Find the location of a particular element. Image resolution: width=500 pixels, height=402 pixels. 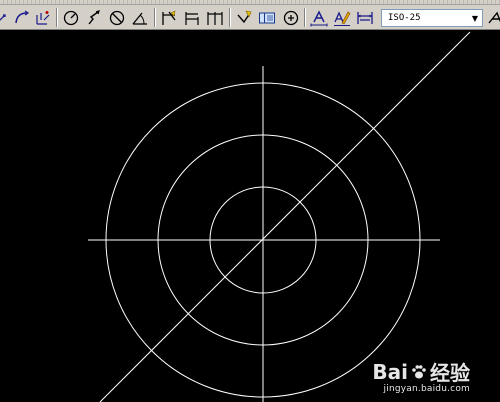

dim-continue-icon is located at coordinates (215, 17).